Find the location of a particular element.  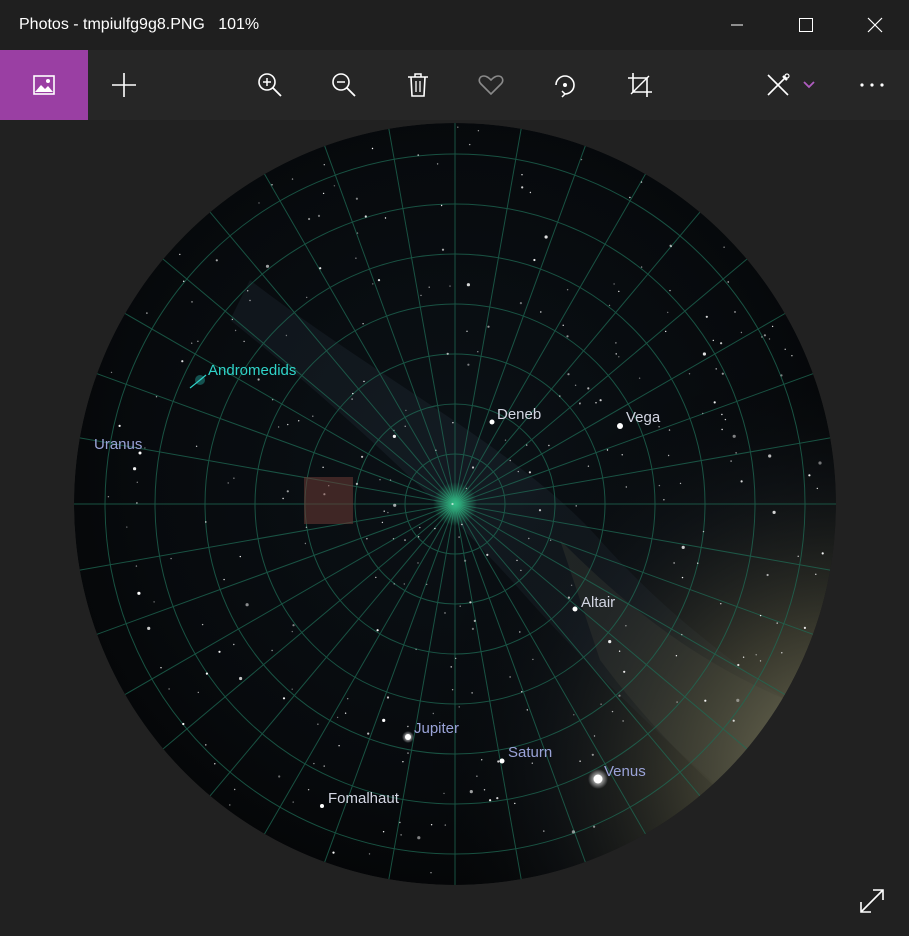

zoom-out-button is located at coordinates (344, 85).